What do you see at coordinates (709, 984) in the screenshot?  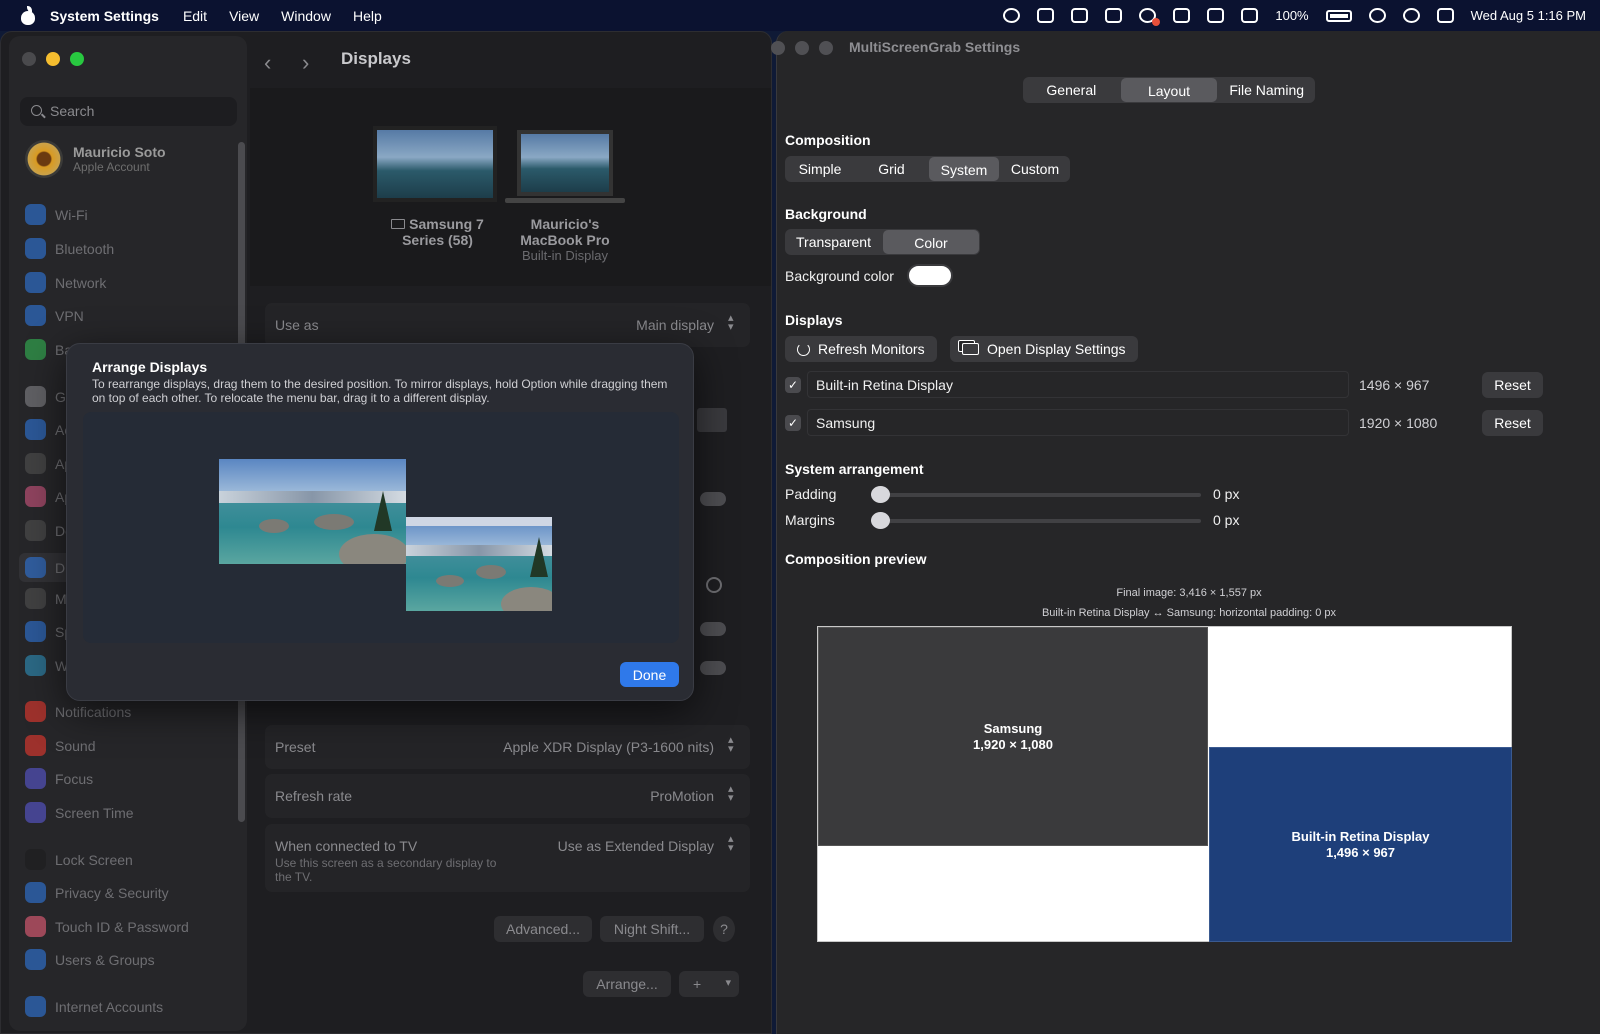 I see `add-menu-button: + ▾` at bounding box center [709, 984].